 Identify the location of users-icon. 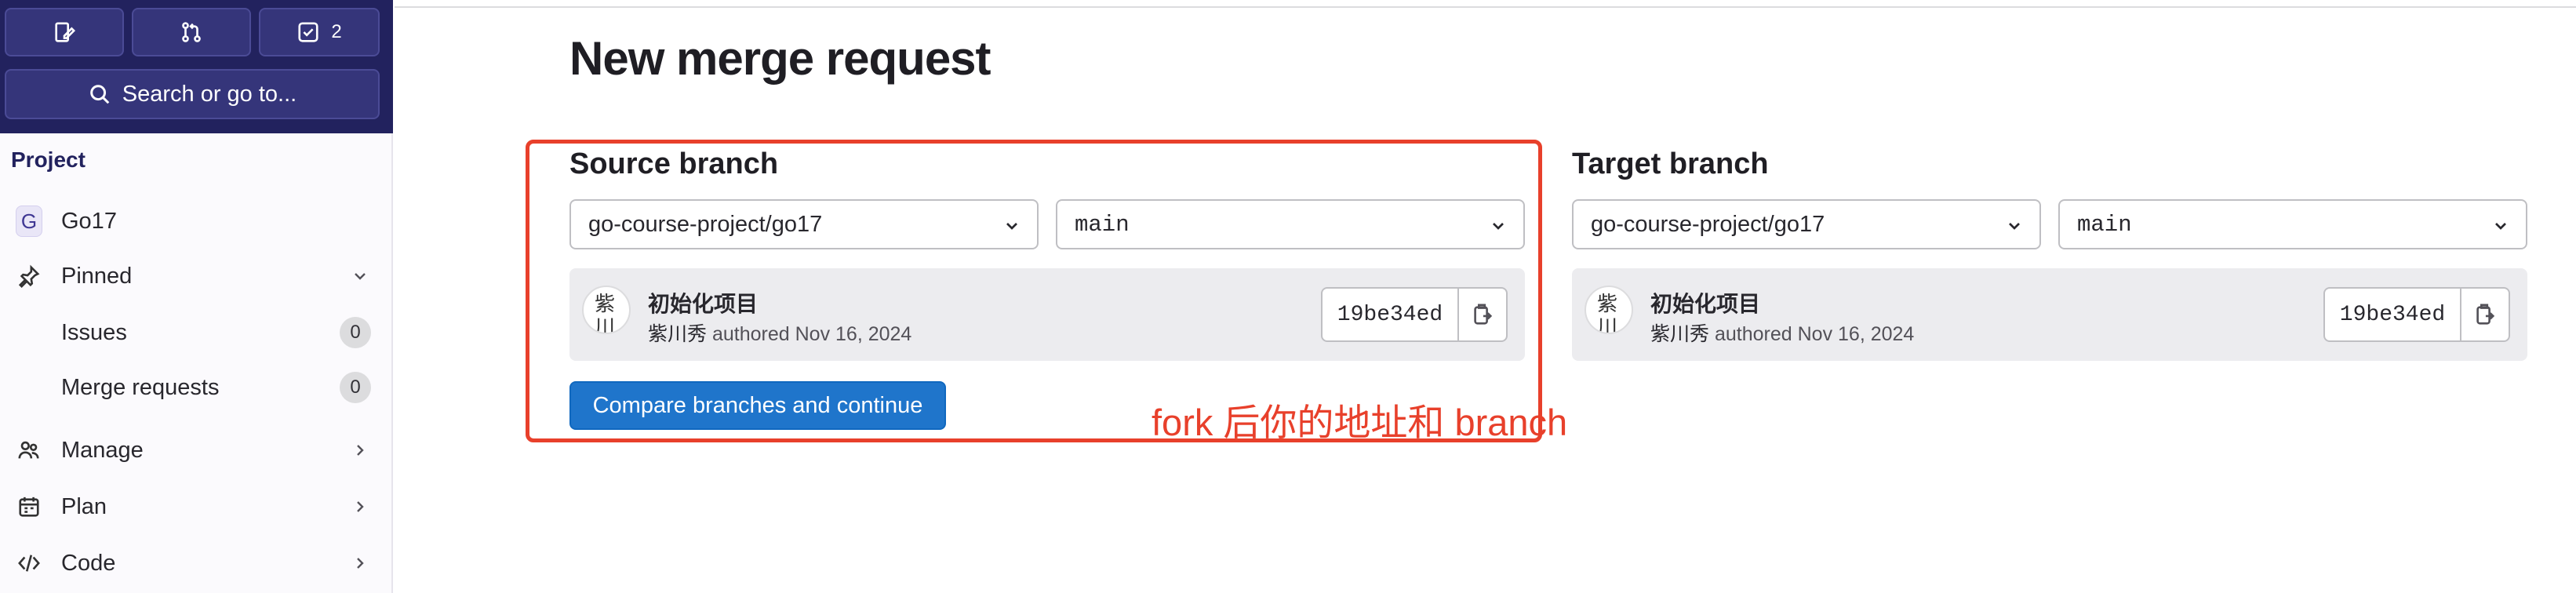
(29, 450).